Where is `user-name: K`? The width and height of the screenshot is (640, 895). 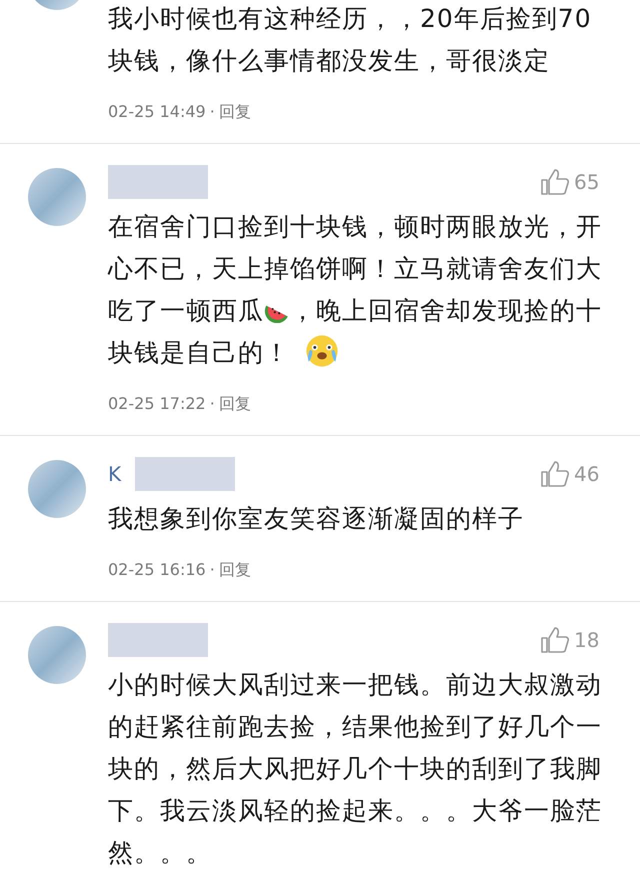 user-name: K is located at coordinates (115, 474).